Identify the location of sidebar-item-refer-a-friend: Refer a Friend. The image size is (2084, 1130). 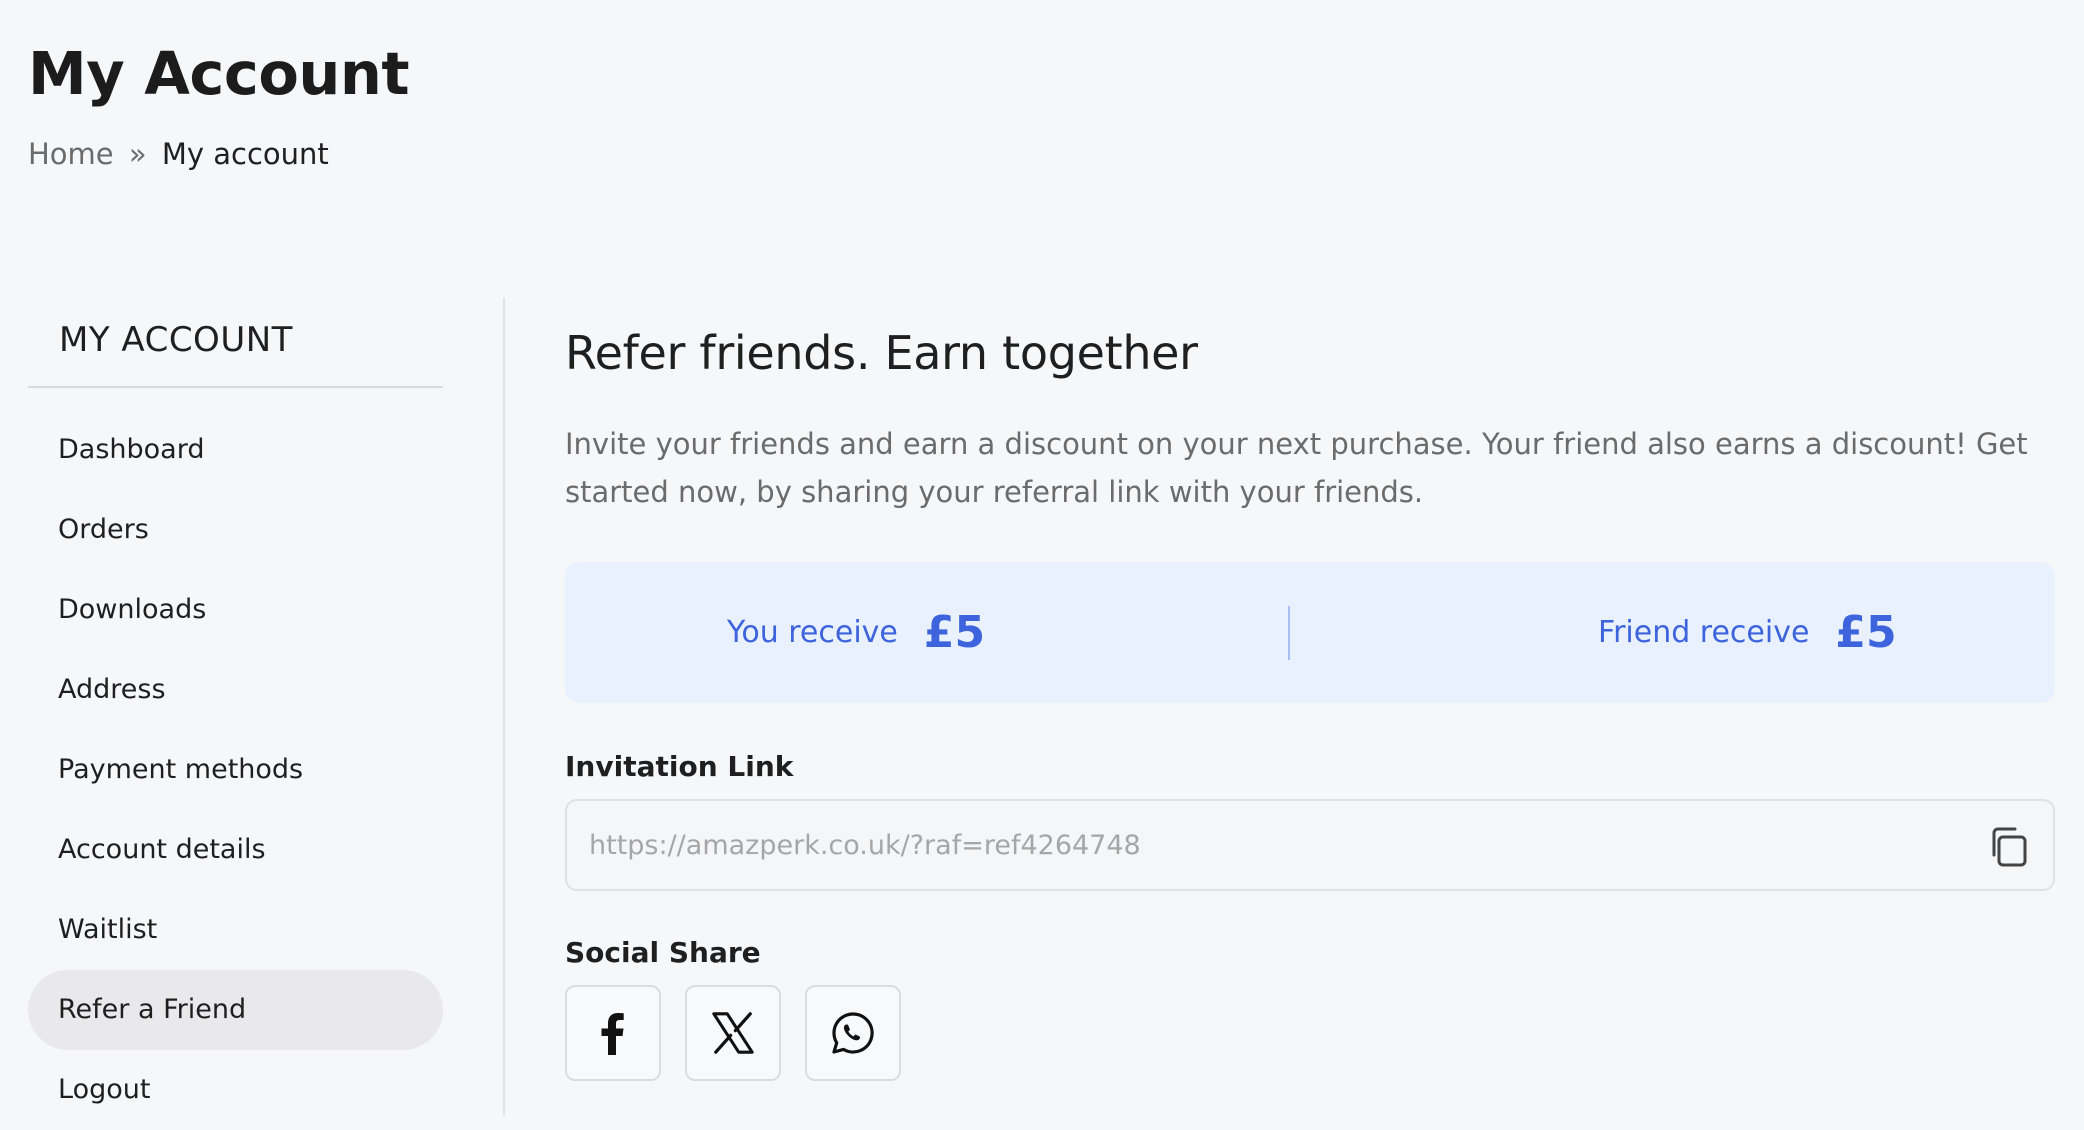
(235, 1010).